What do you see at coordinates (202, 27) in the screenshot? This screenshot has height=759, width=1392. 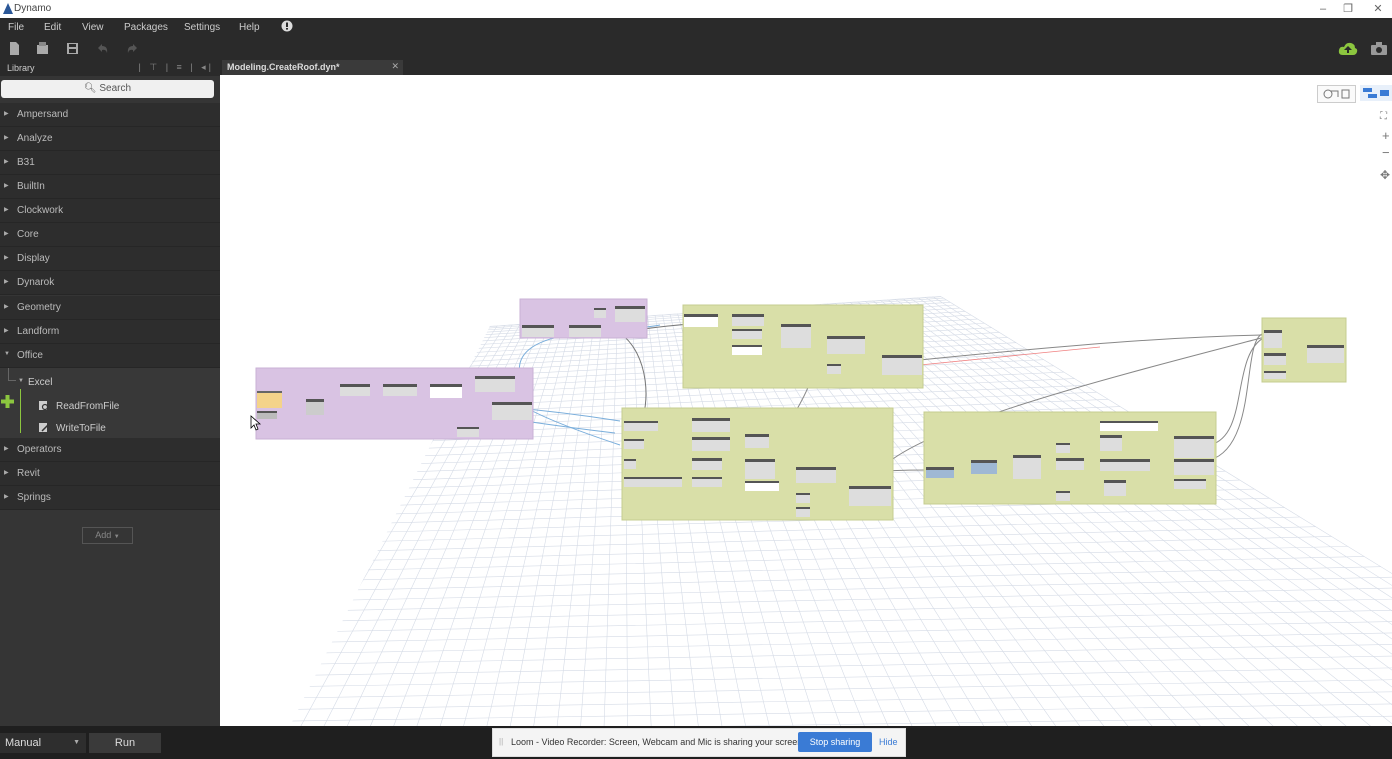 I see `menu-settings: Settings` at bounding box center [202, 27].